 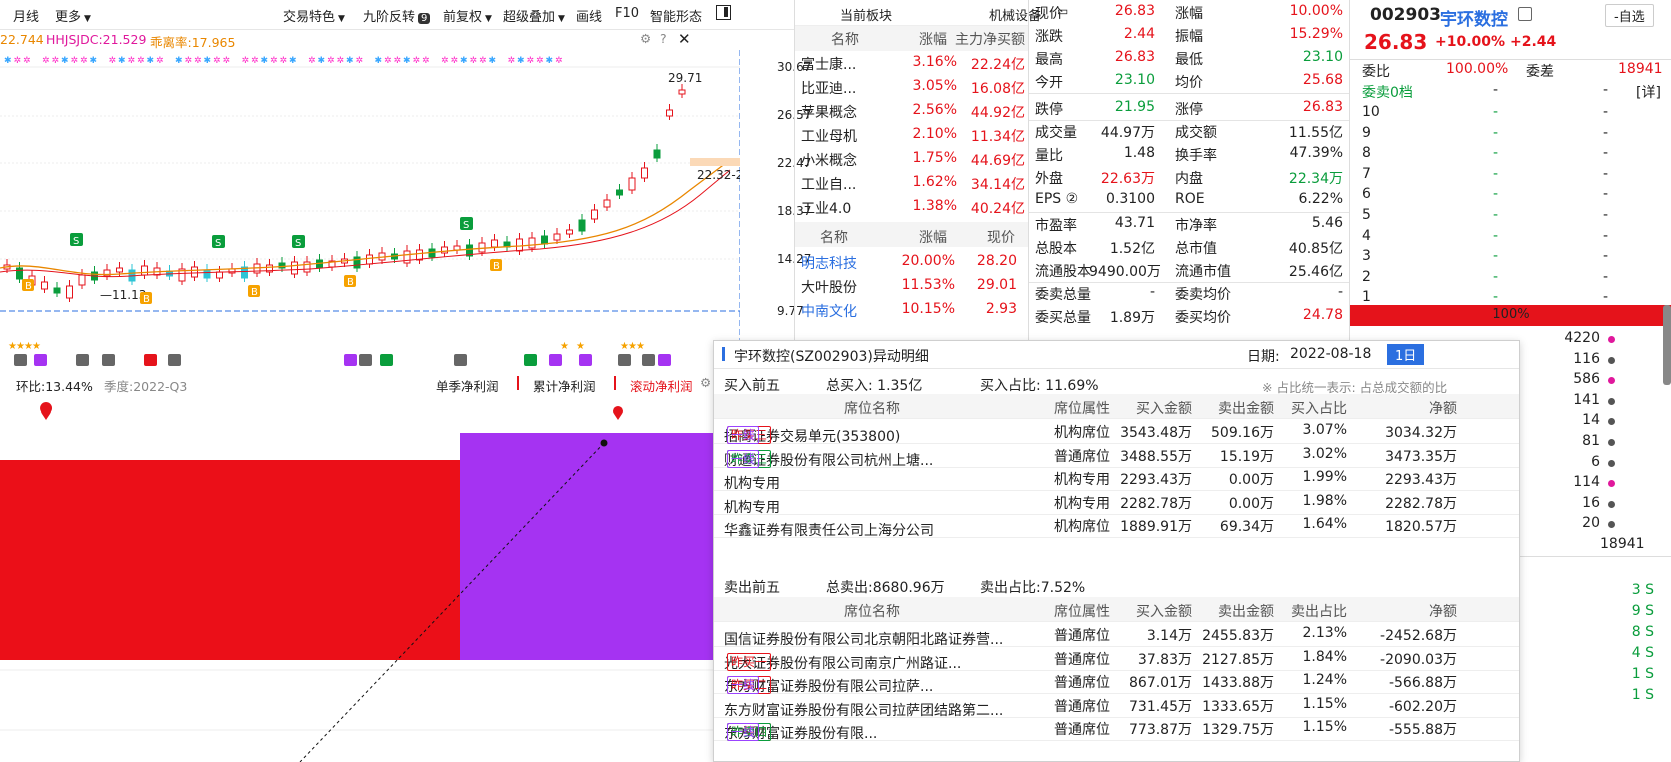 I want to click on stock-name: 明志科技, so click(x=829, y=263).